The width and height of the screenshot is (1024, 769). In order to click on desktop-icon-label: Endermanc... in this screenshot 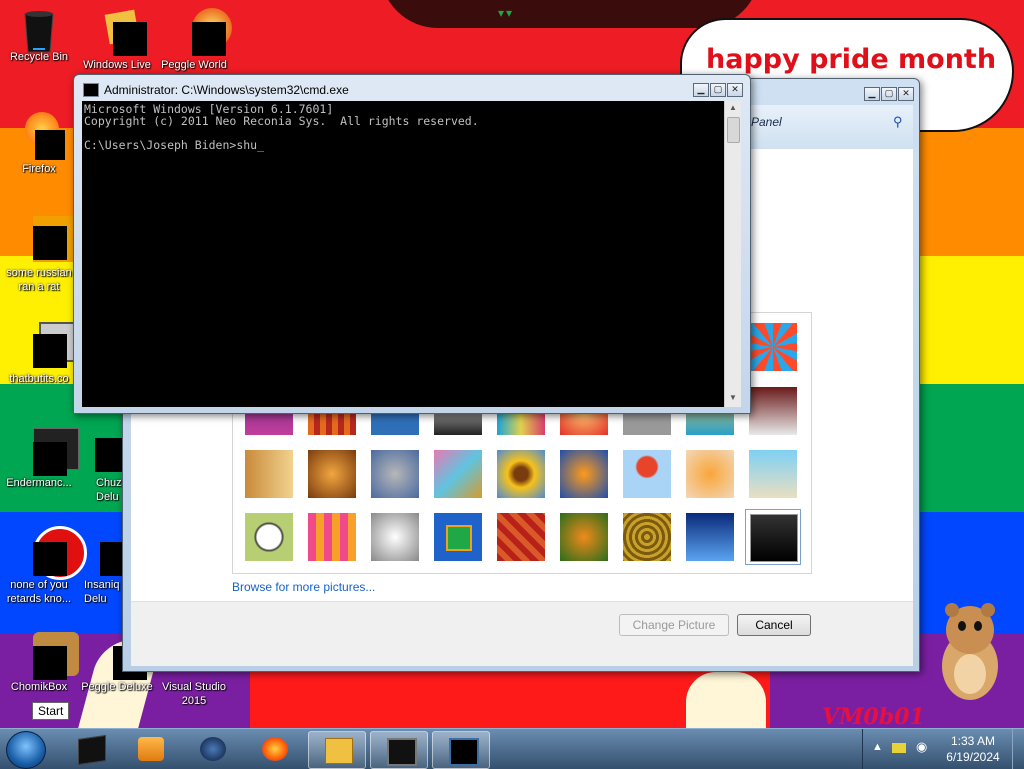, I will do `click(39, 483)`.